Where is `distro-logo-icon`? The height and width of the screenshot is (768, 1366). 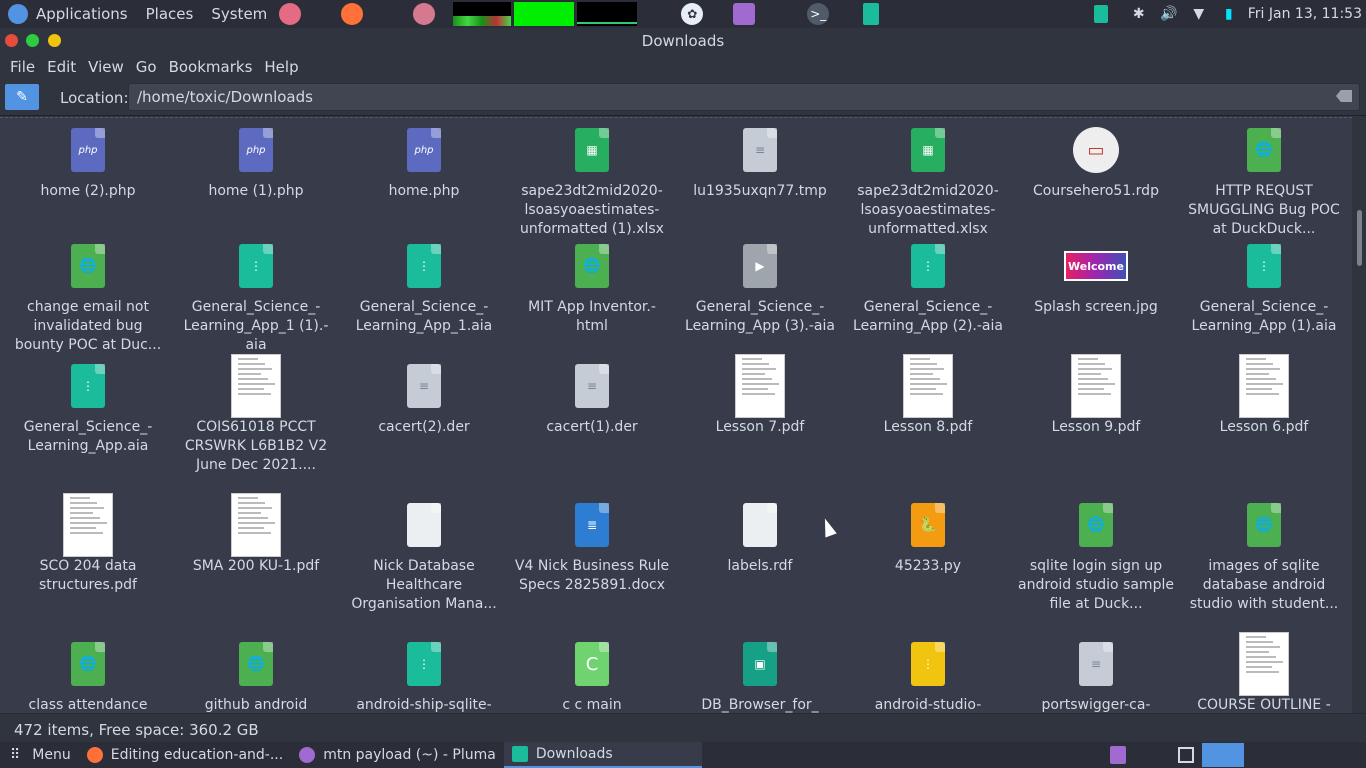 distro-logo-icon is located at coordinates (18, 14).